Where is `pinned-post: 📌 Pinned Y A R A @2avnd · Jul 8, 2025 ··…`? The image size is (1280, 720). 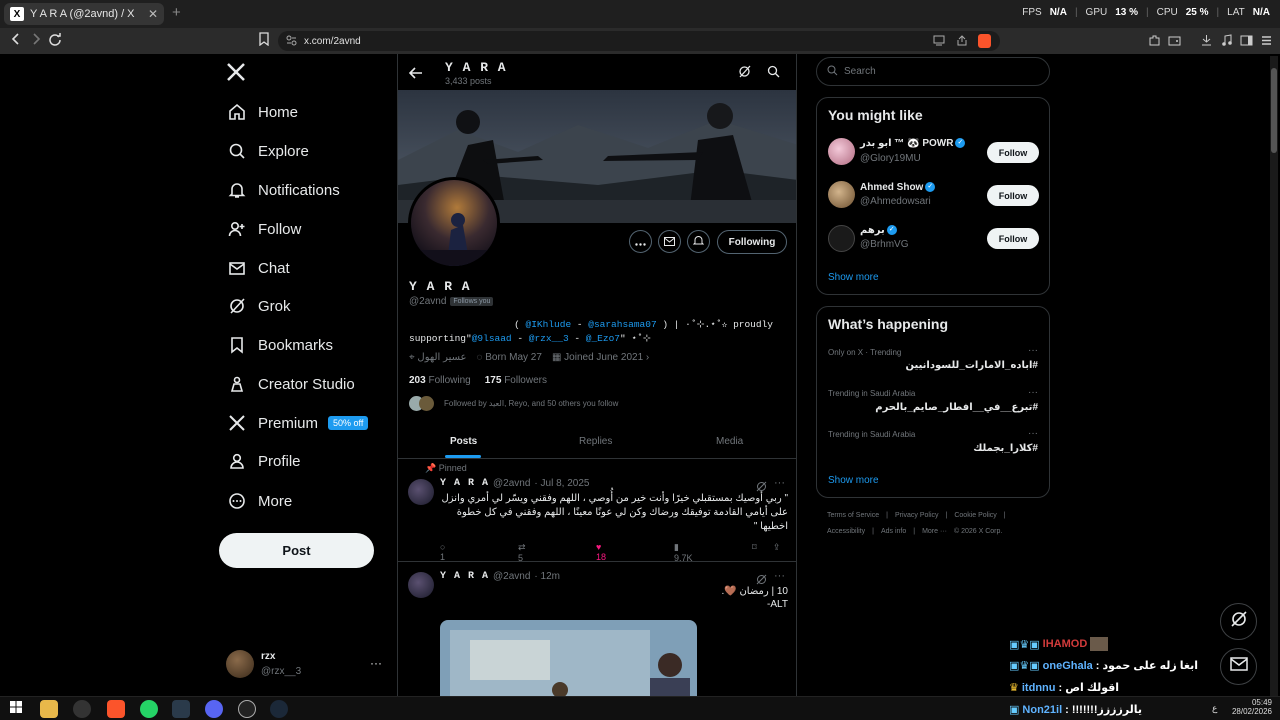
pinned-post: 📌 Pinned Y A R A @2avnd · Jul 8, 2025 ··… is located at coordinates (597, 511).